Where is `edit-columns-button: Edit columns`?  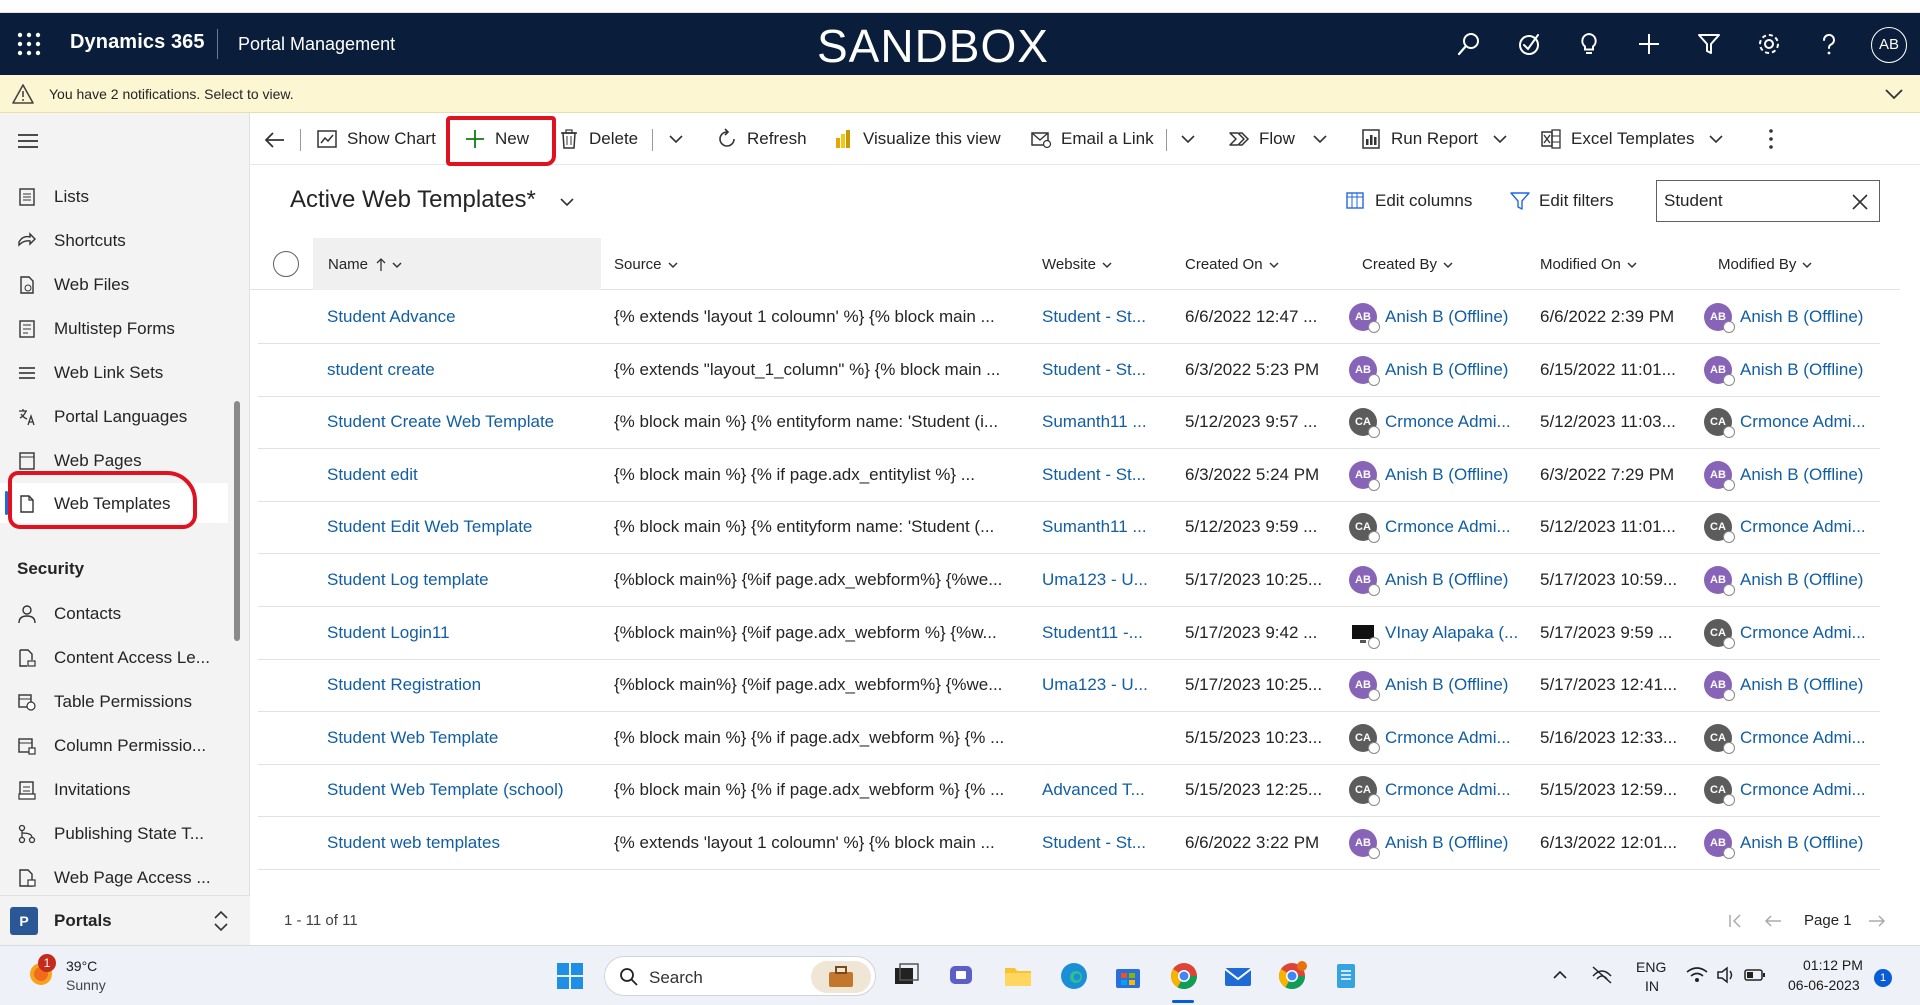
edit-columns-button: Edit columns is located at coordinates (1409, 201).